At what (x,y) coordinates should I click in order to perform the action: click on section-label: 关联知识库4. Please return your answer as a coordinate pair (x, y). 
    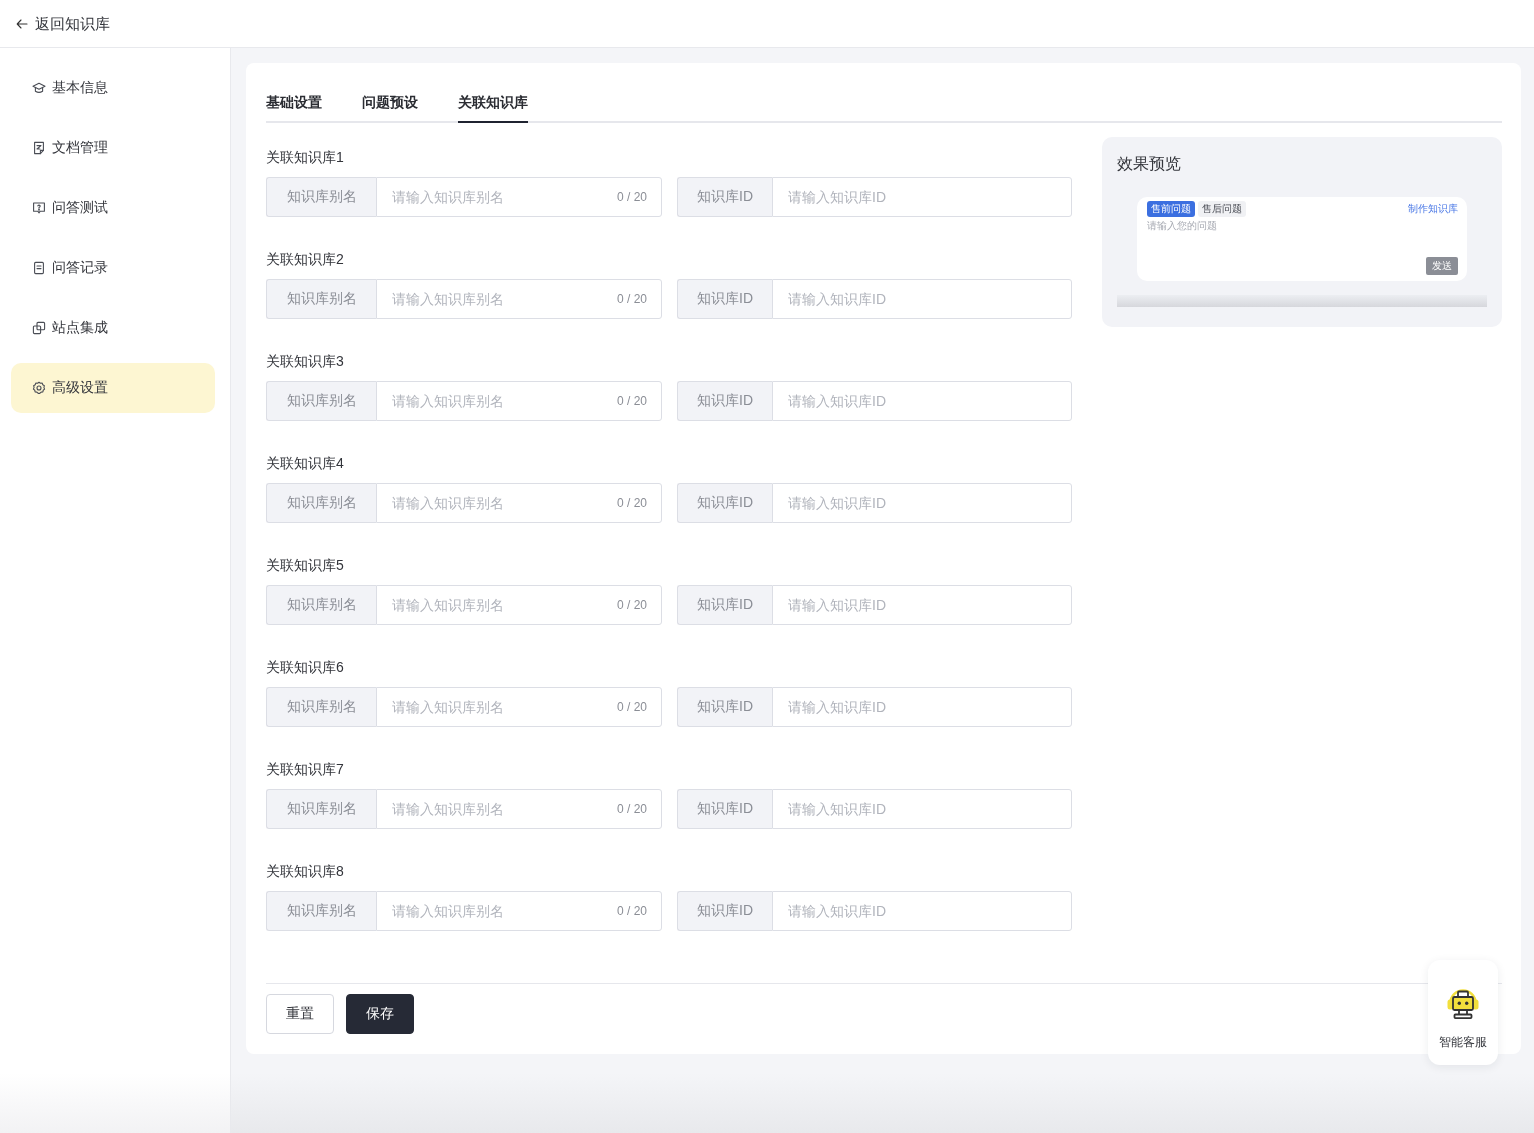
    Looking at the image, I should click on (305, 463).